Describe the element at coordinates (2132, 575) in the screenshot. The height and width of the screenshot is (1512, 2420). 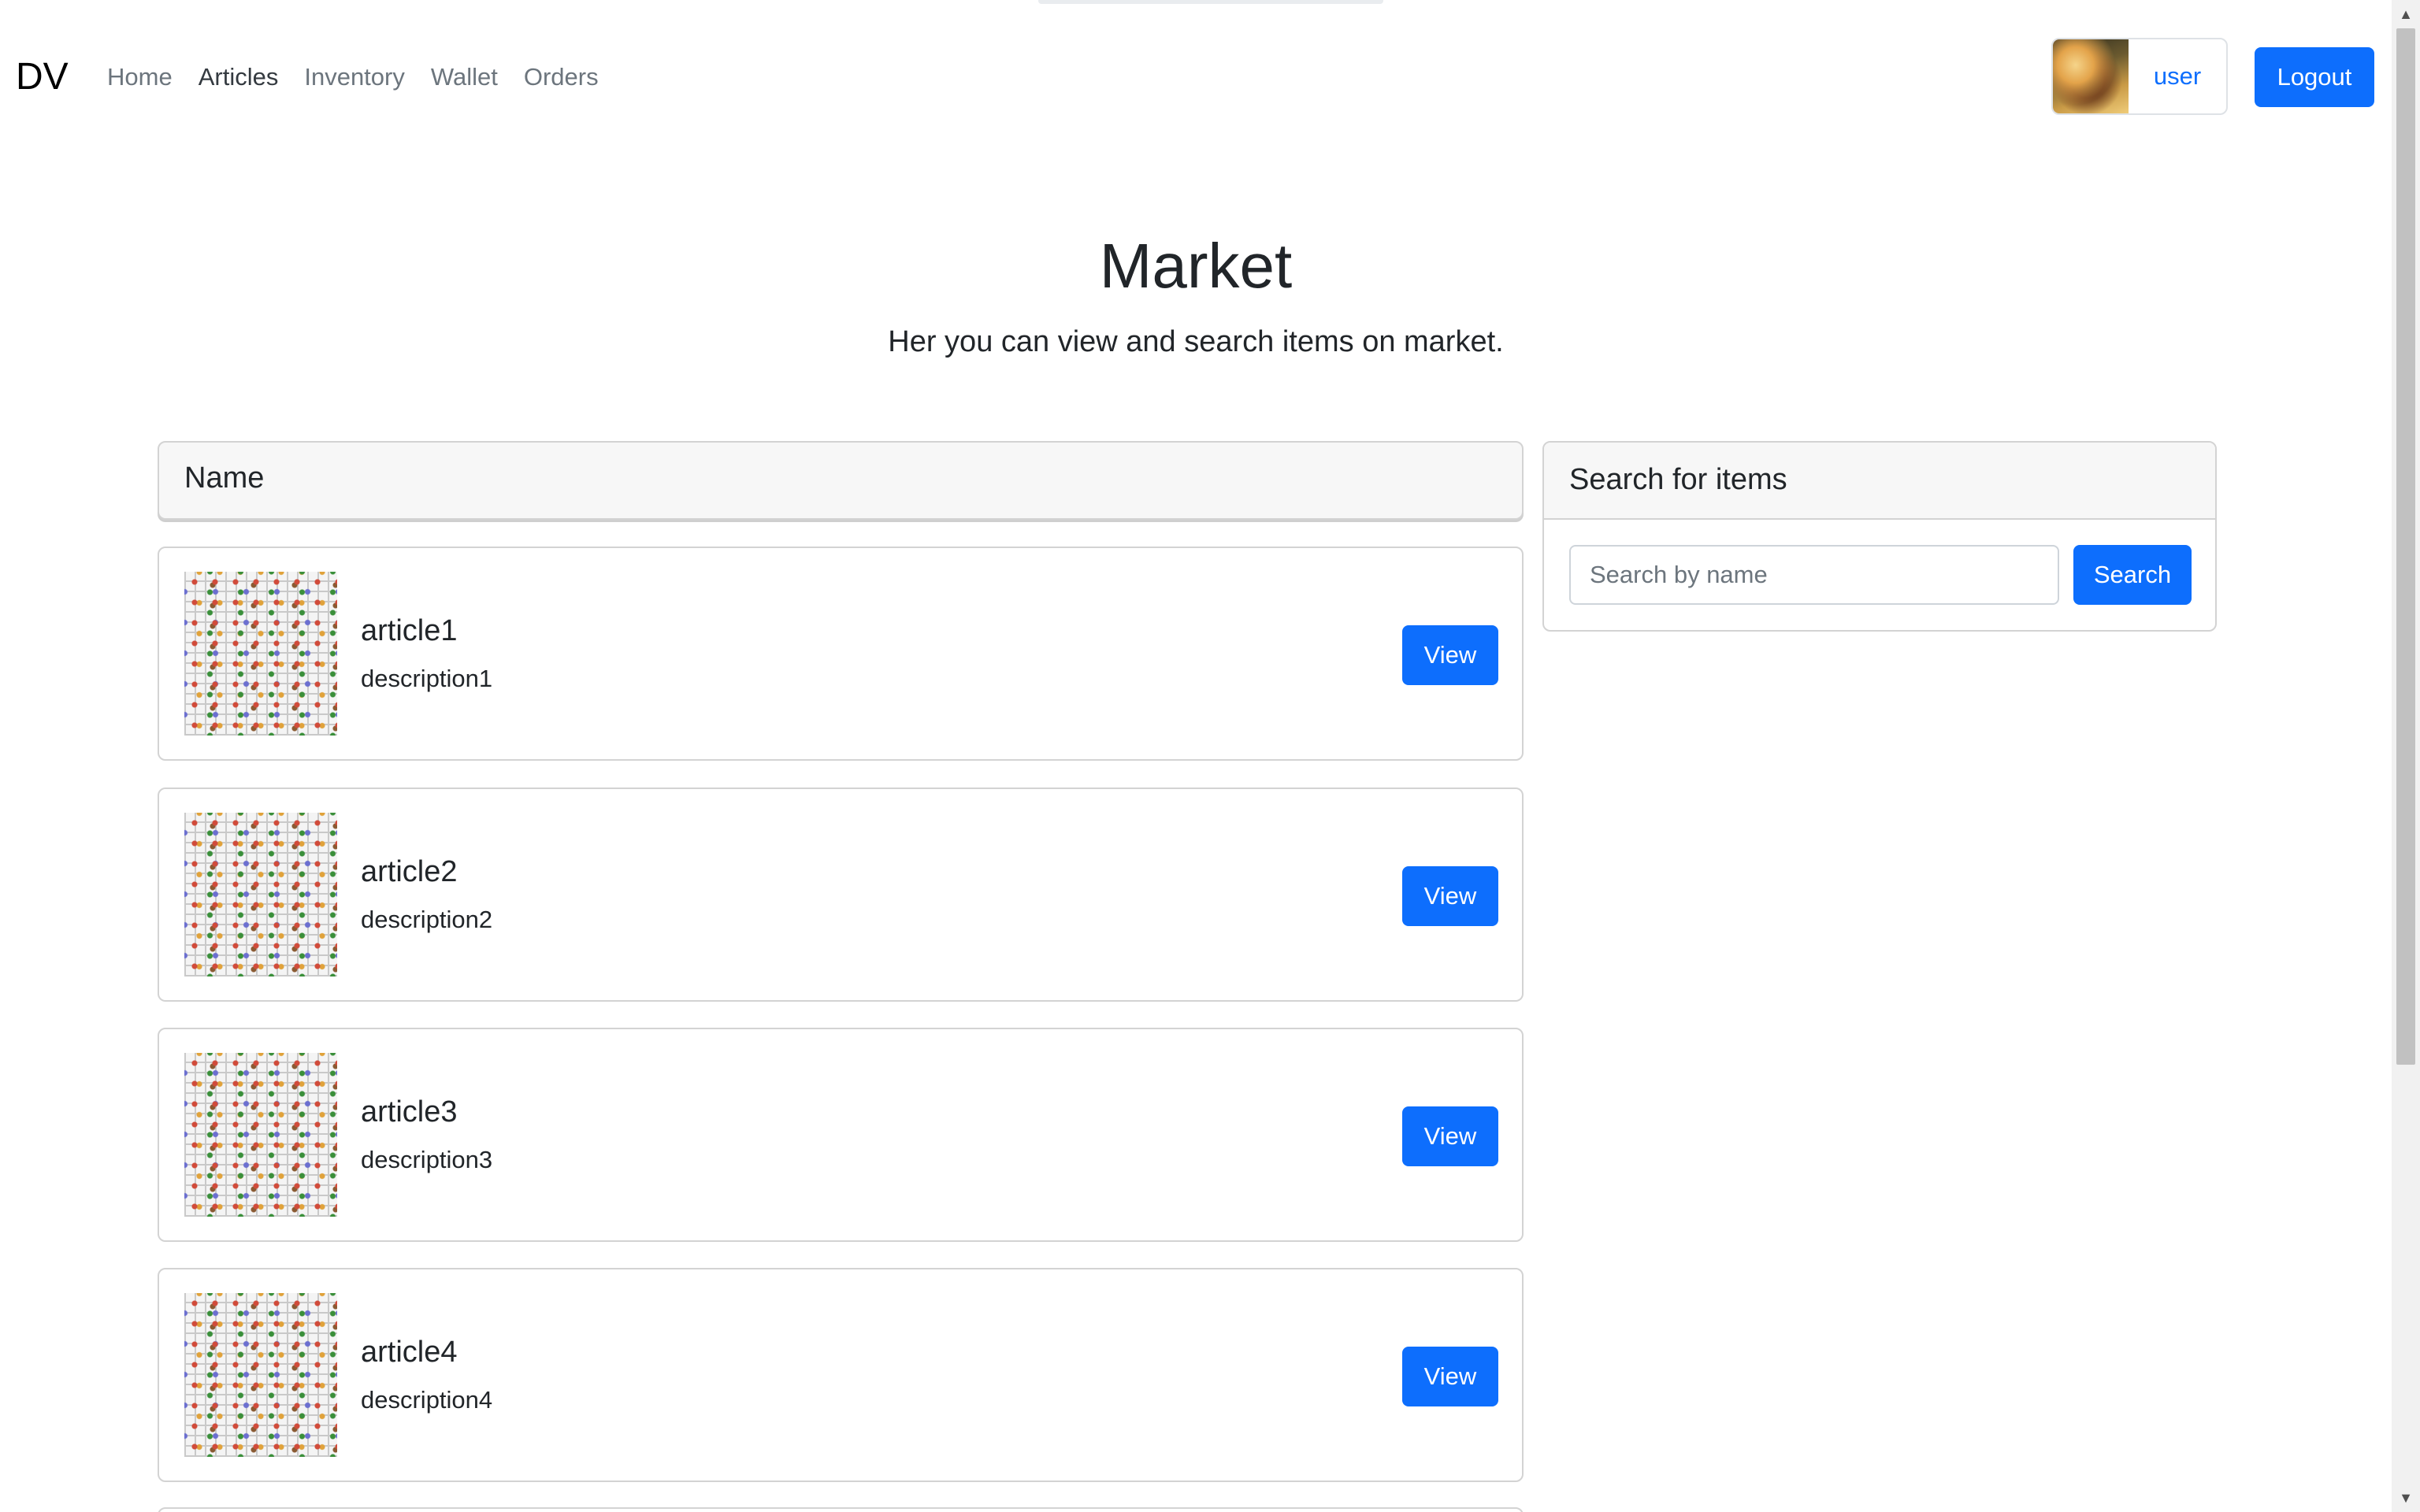
I see `search-button: Search` at that location.